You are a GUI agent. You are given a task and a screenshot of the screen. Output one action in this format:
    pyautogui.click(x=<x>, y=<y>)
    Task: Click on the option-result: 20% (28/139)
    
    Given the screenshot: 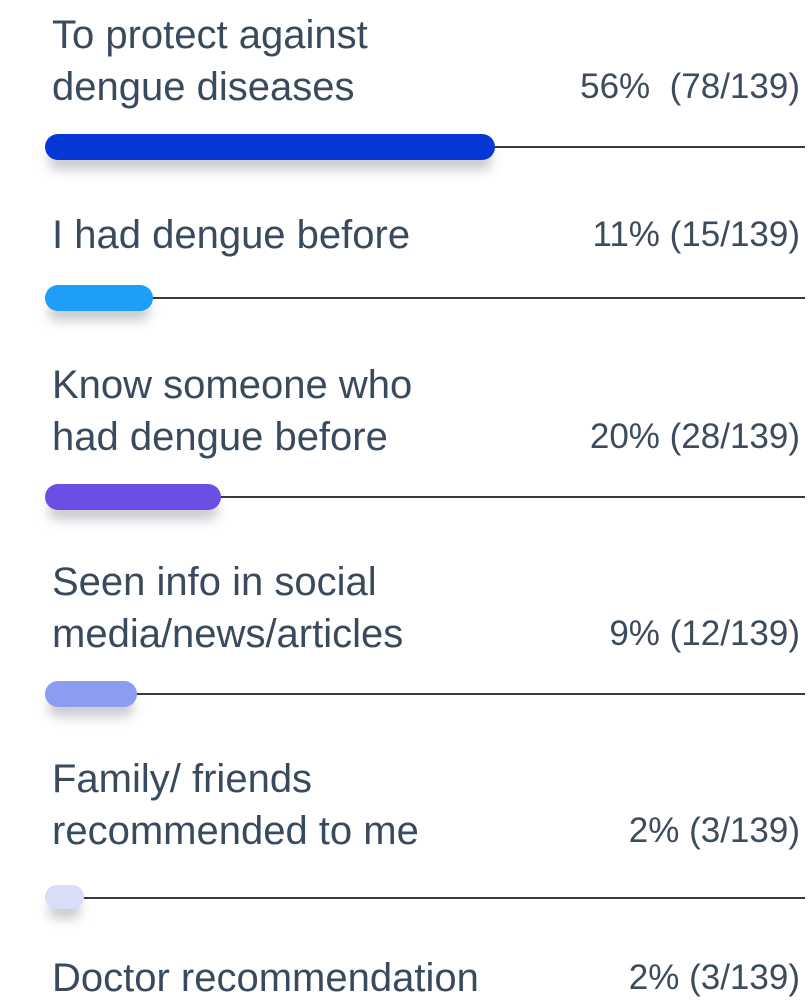 What is the action you would take?
    pyautogui.click(x=694, y=436)
    